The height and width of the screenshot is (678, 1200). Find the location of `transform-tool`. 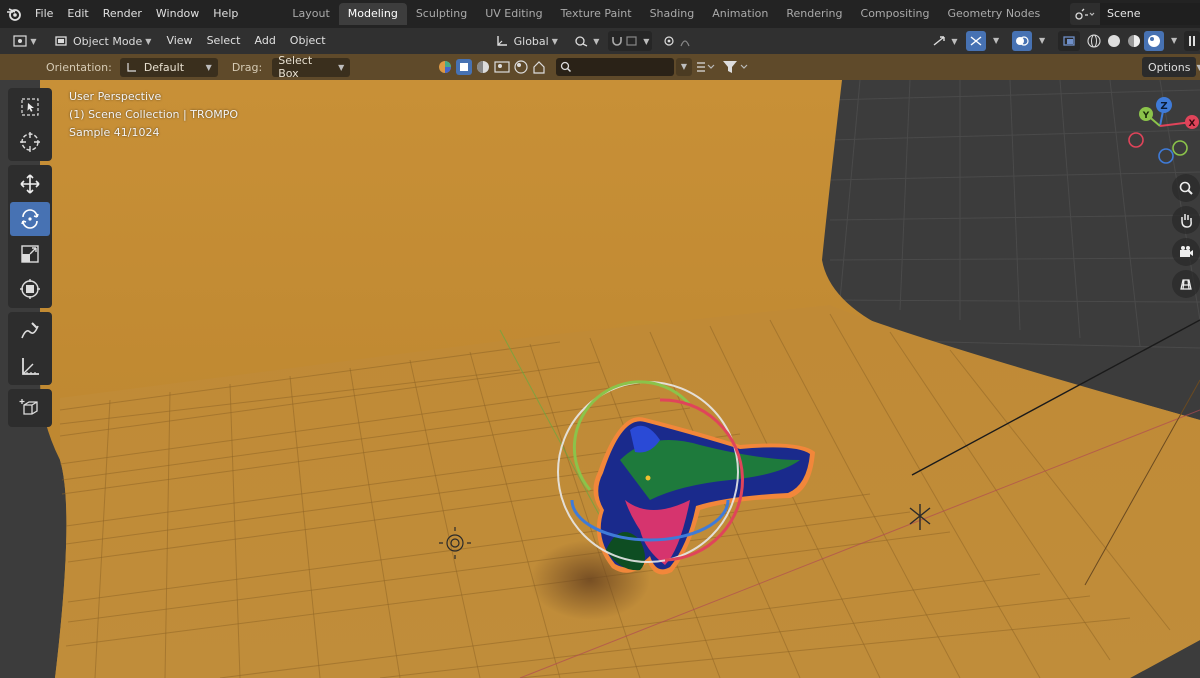

transform-tool is located at coordinates (30, 289).